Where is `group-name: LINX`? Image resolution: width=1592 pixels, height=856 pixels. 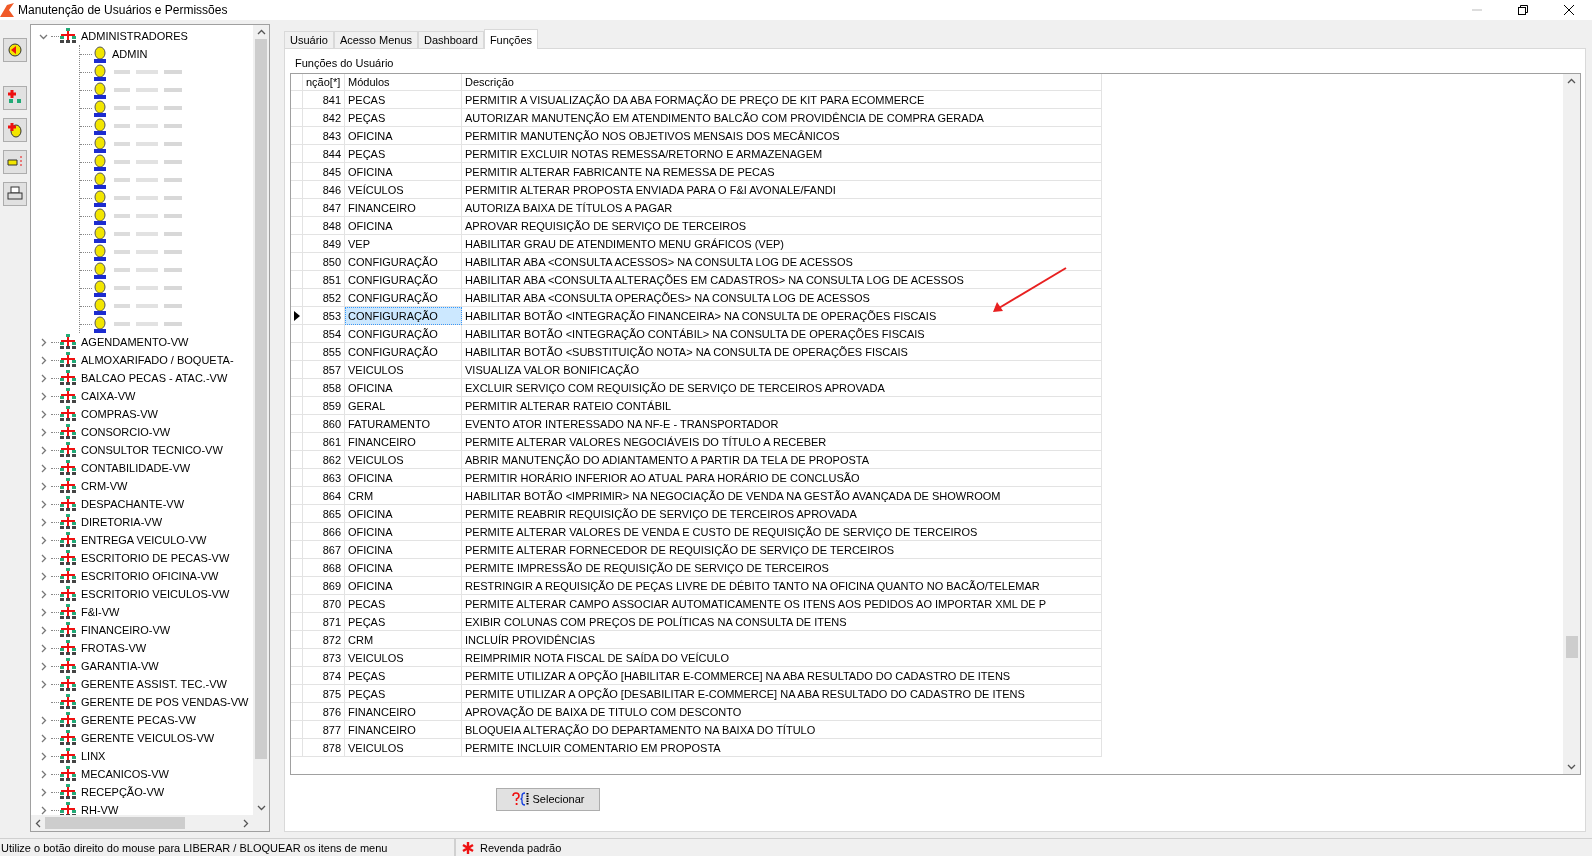
group-name: LINX is located at coordinates (93, 756).